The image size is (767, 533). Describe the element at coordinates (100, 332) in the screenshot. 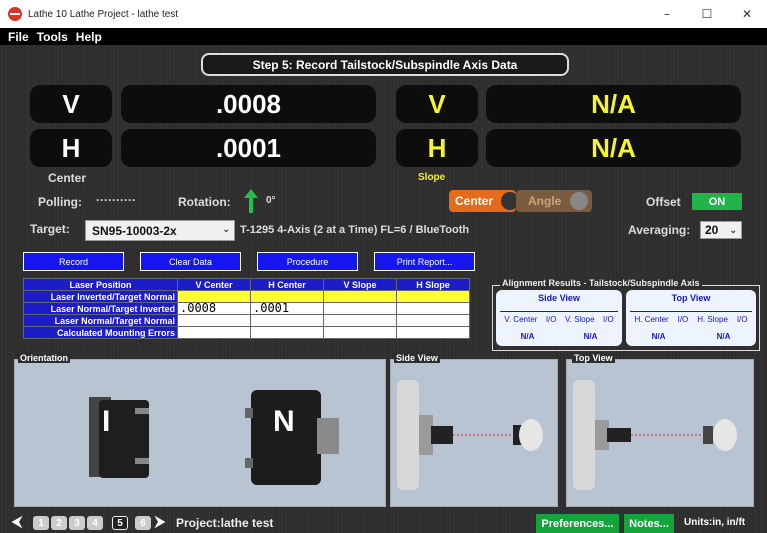

I see `table-row-label: Calculated Mounting Errors` at that location.